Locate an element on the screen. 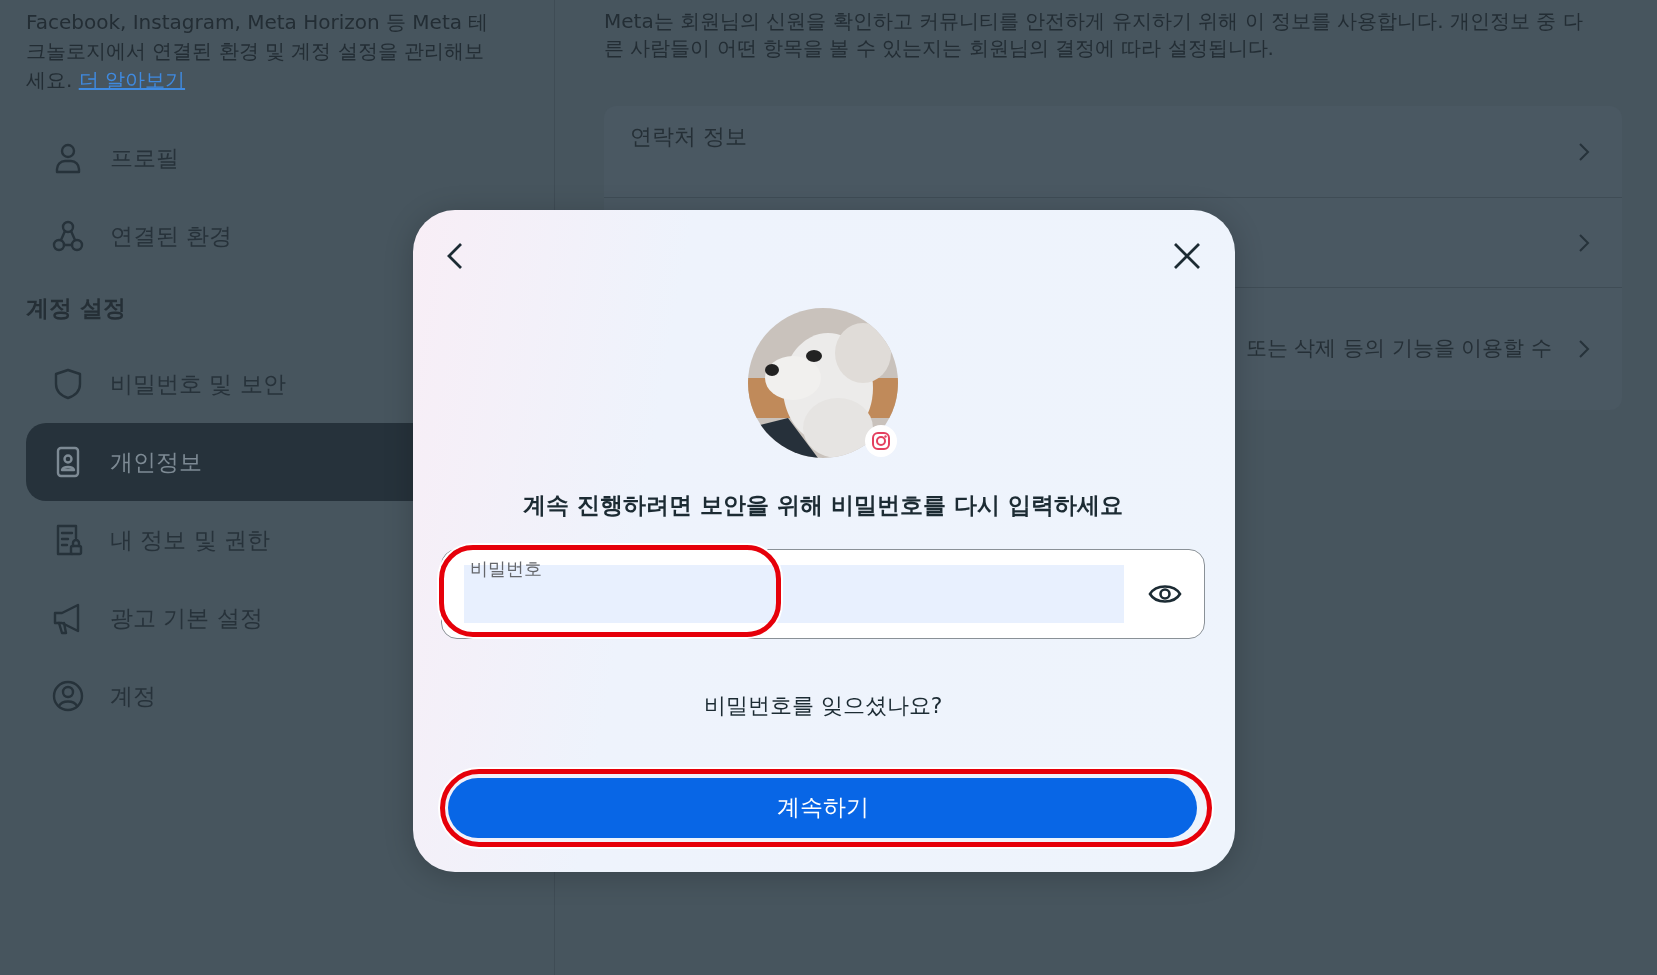  camera-badge-icon is located at coordinates (881, 441).